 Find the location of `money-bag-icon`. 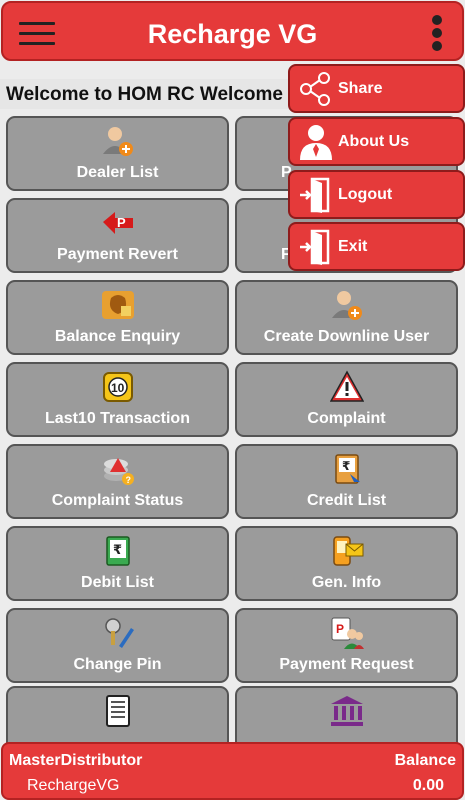

money-bag-icon is located at coordinates (117, 305).